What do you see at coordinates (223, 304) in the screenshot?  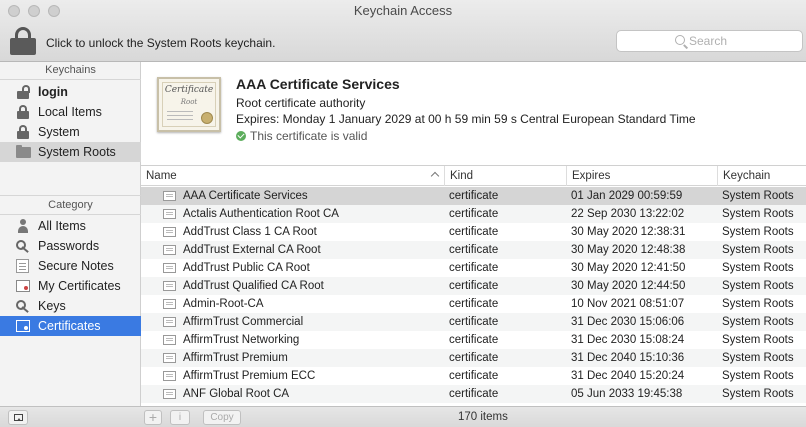 I see `cell-name: Admin-Root-CA` at bounding box center [223, 304].